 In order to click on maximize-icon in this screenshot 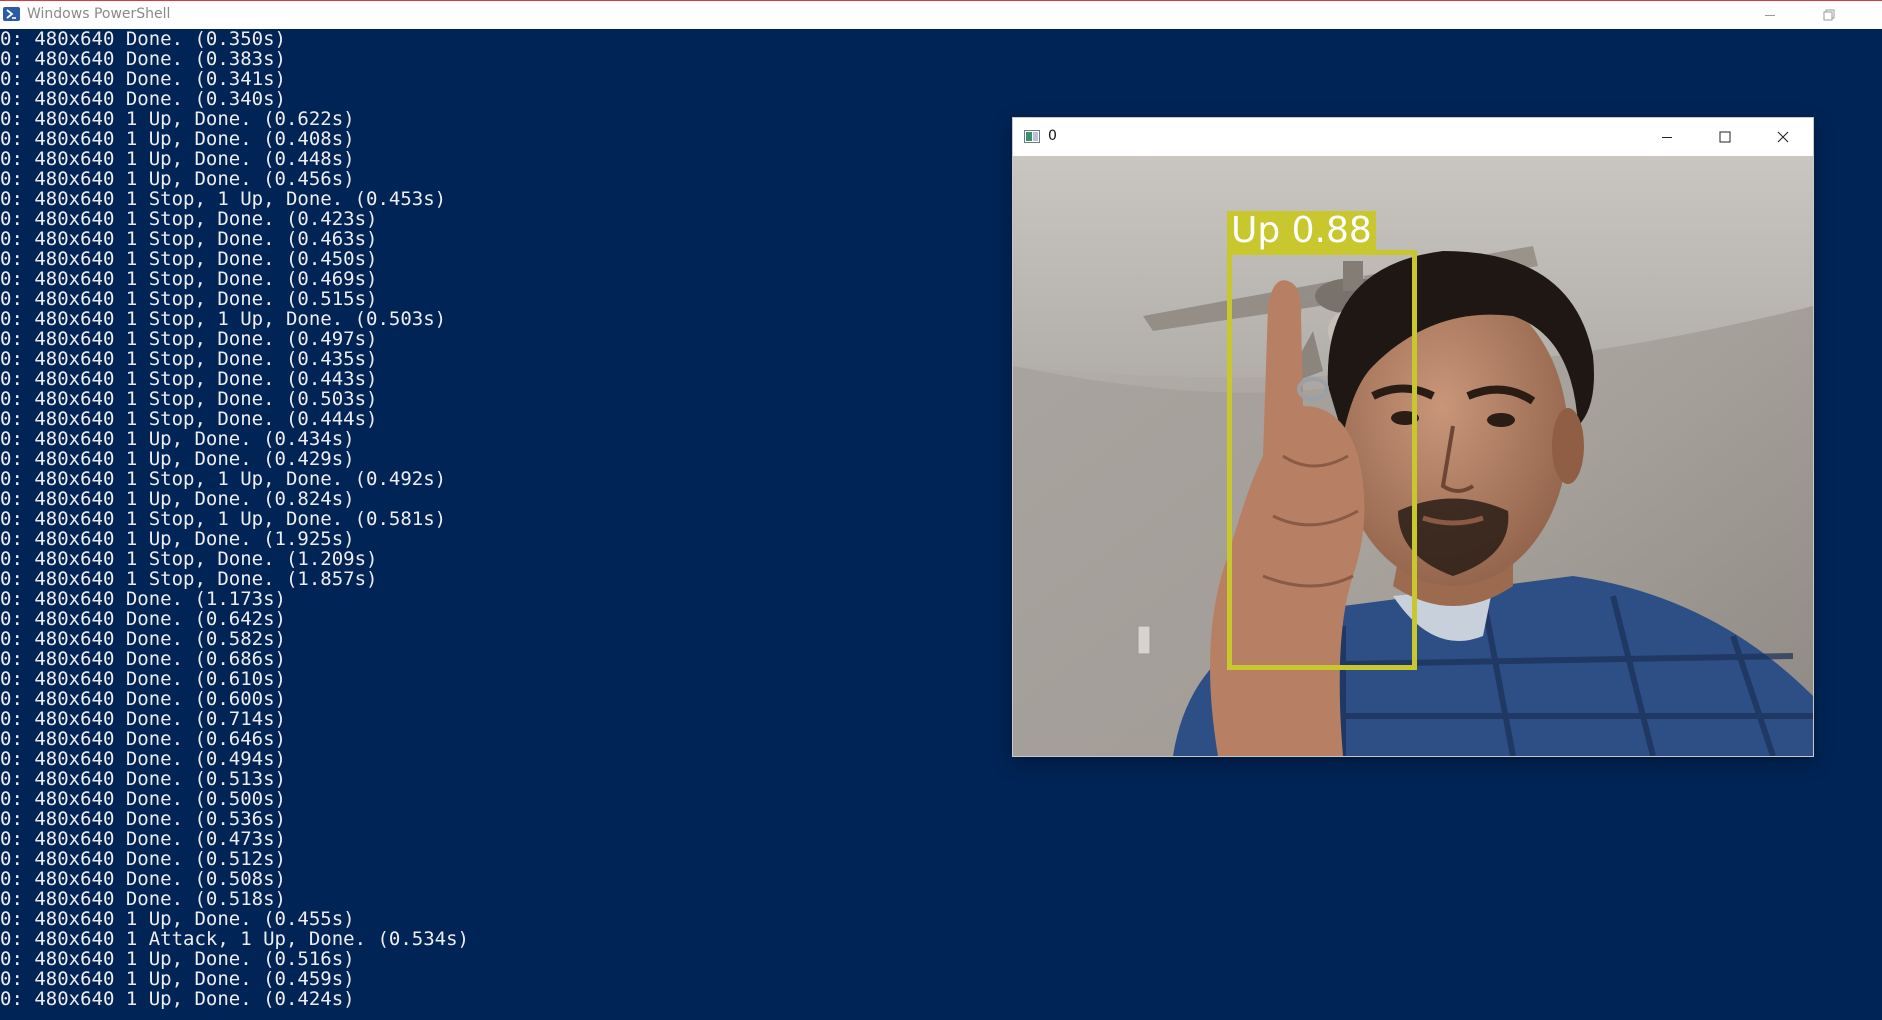, I will do `click(1725, 137)`.